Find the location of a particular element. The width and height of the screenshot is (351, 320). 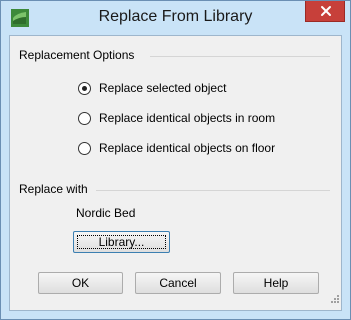

radio-label: Replace identical objects on floor is located at coordinates (187, 148).